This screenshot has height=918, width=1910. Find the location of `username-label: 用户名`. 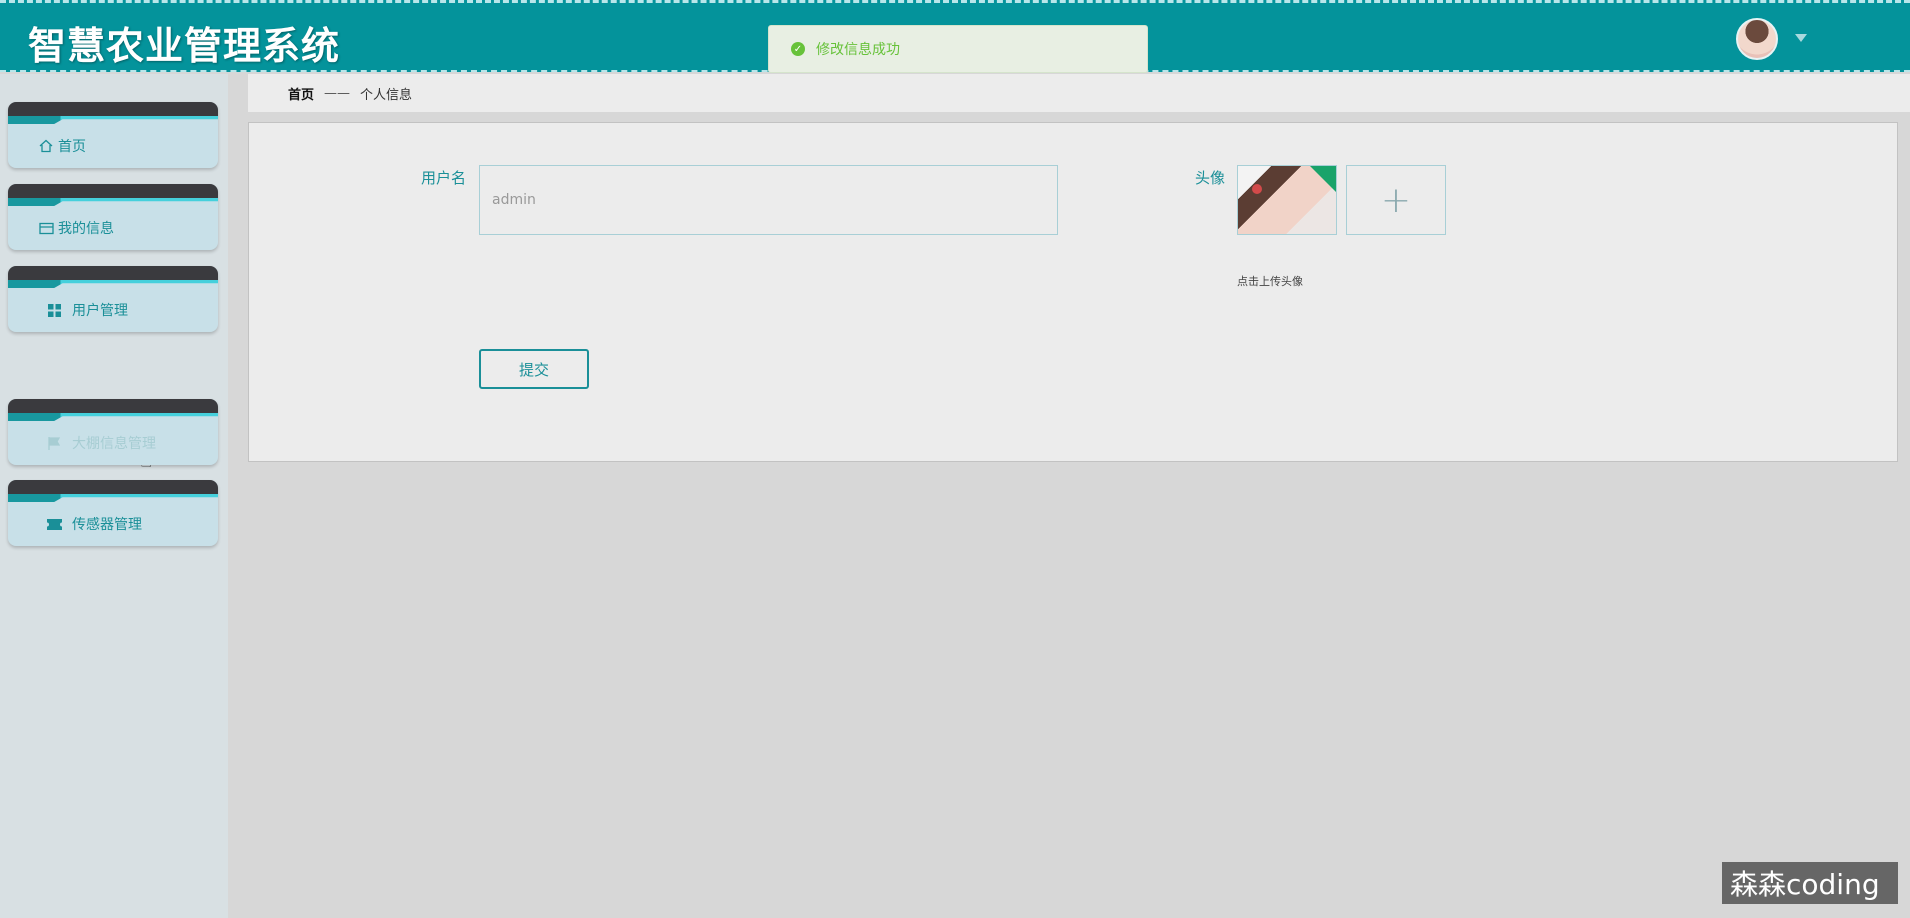

username-label: 用户名 is located at coordinates (444, 178).